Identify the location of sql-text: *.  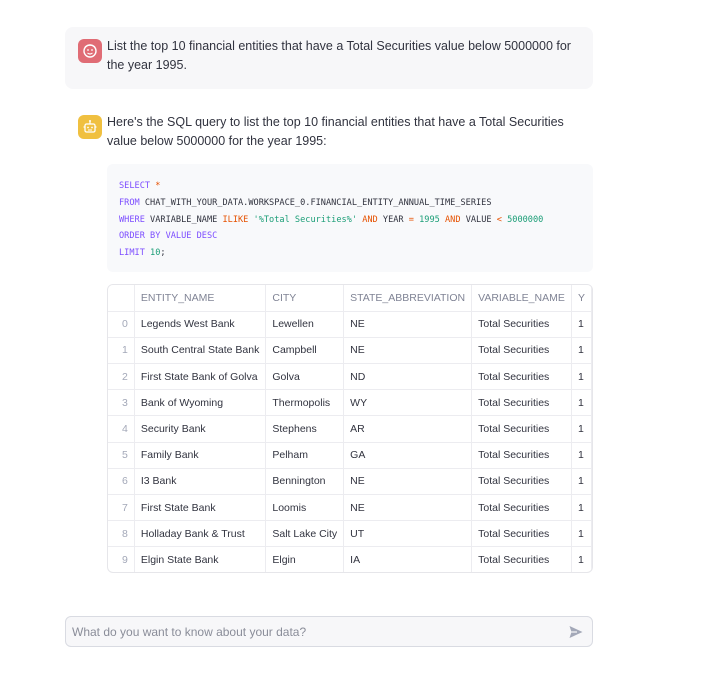
(155, 186).